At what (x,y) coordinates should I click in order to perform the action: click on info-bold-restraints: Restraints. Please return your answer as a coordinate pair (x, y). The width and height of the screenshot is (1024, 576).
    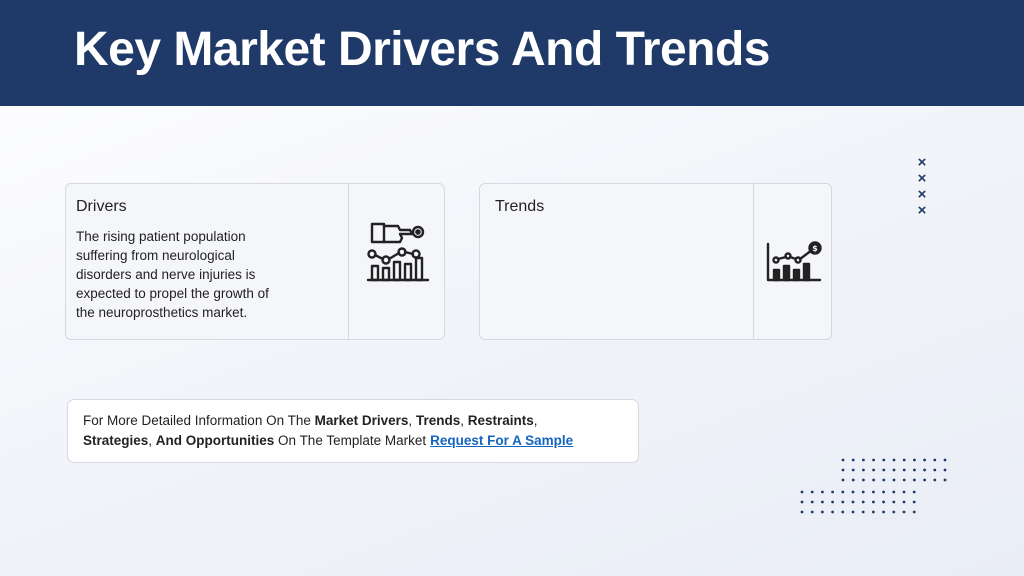
    Looking at the image, I should click on (500, 420).